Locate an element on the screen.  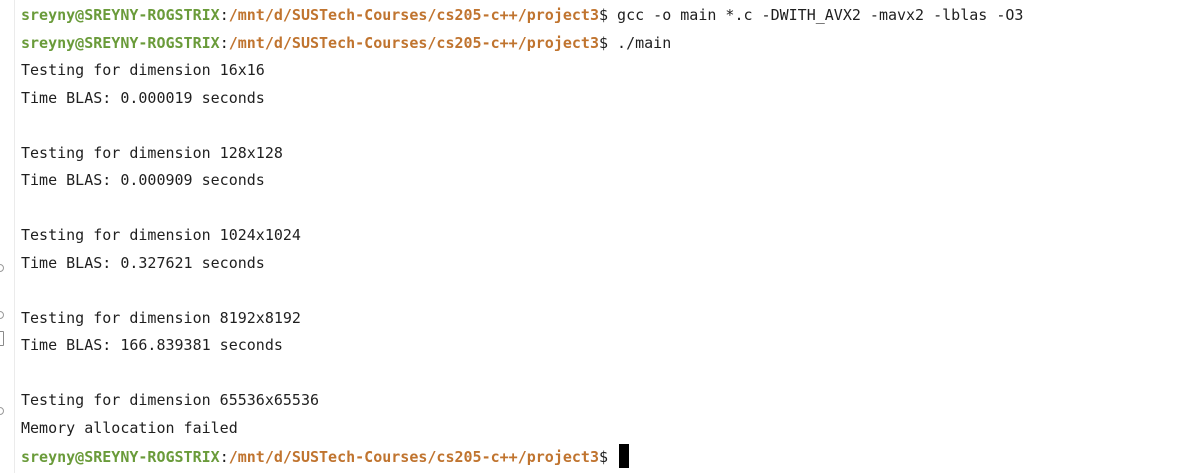
output-line: Testing for dimension 65536x65536 is located at coordinates (170, 400).